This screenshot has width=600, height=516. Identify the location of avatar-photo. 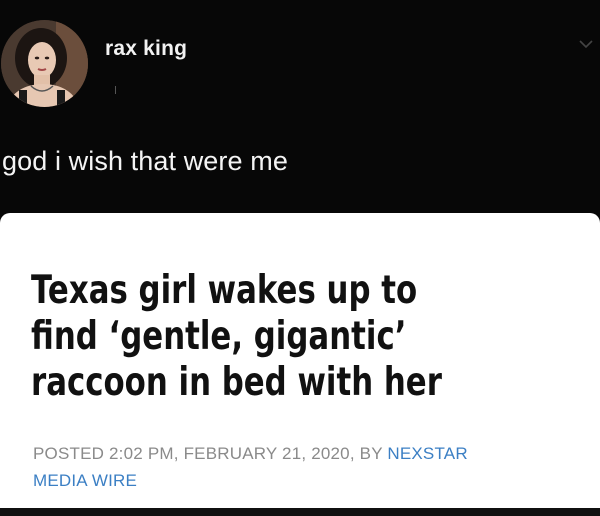
(44, 63).